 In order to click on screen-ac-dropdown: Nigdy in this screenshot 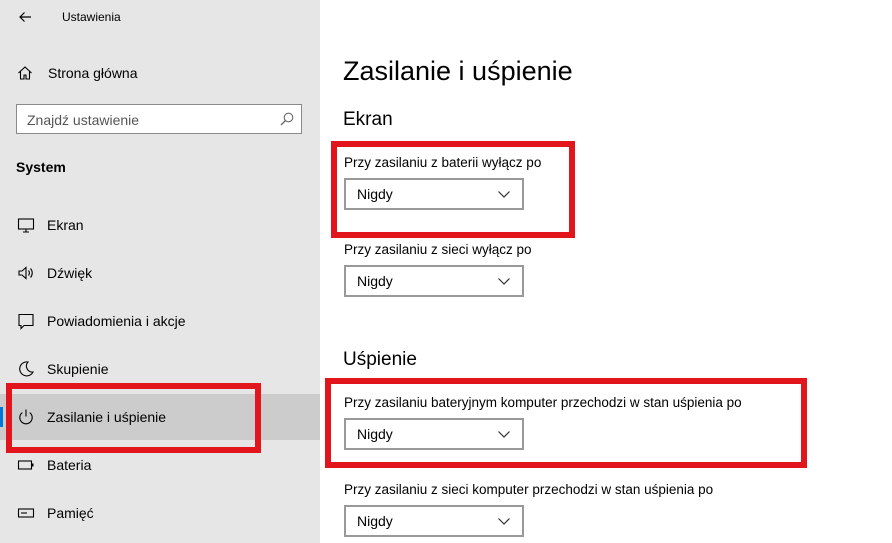, I will do `click(434, 281)`.